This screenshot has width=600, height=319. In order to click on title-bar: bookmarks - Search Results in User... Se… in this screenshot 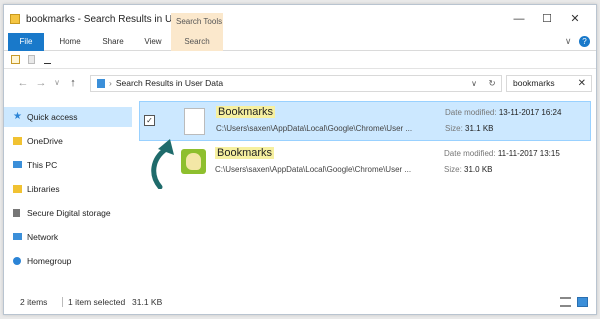, I will do `click(300, 19)`.